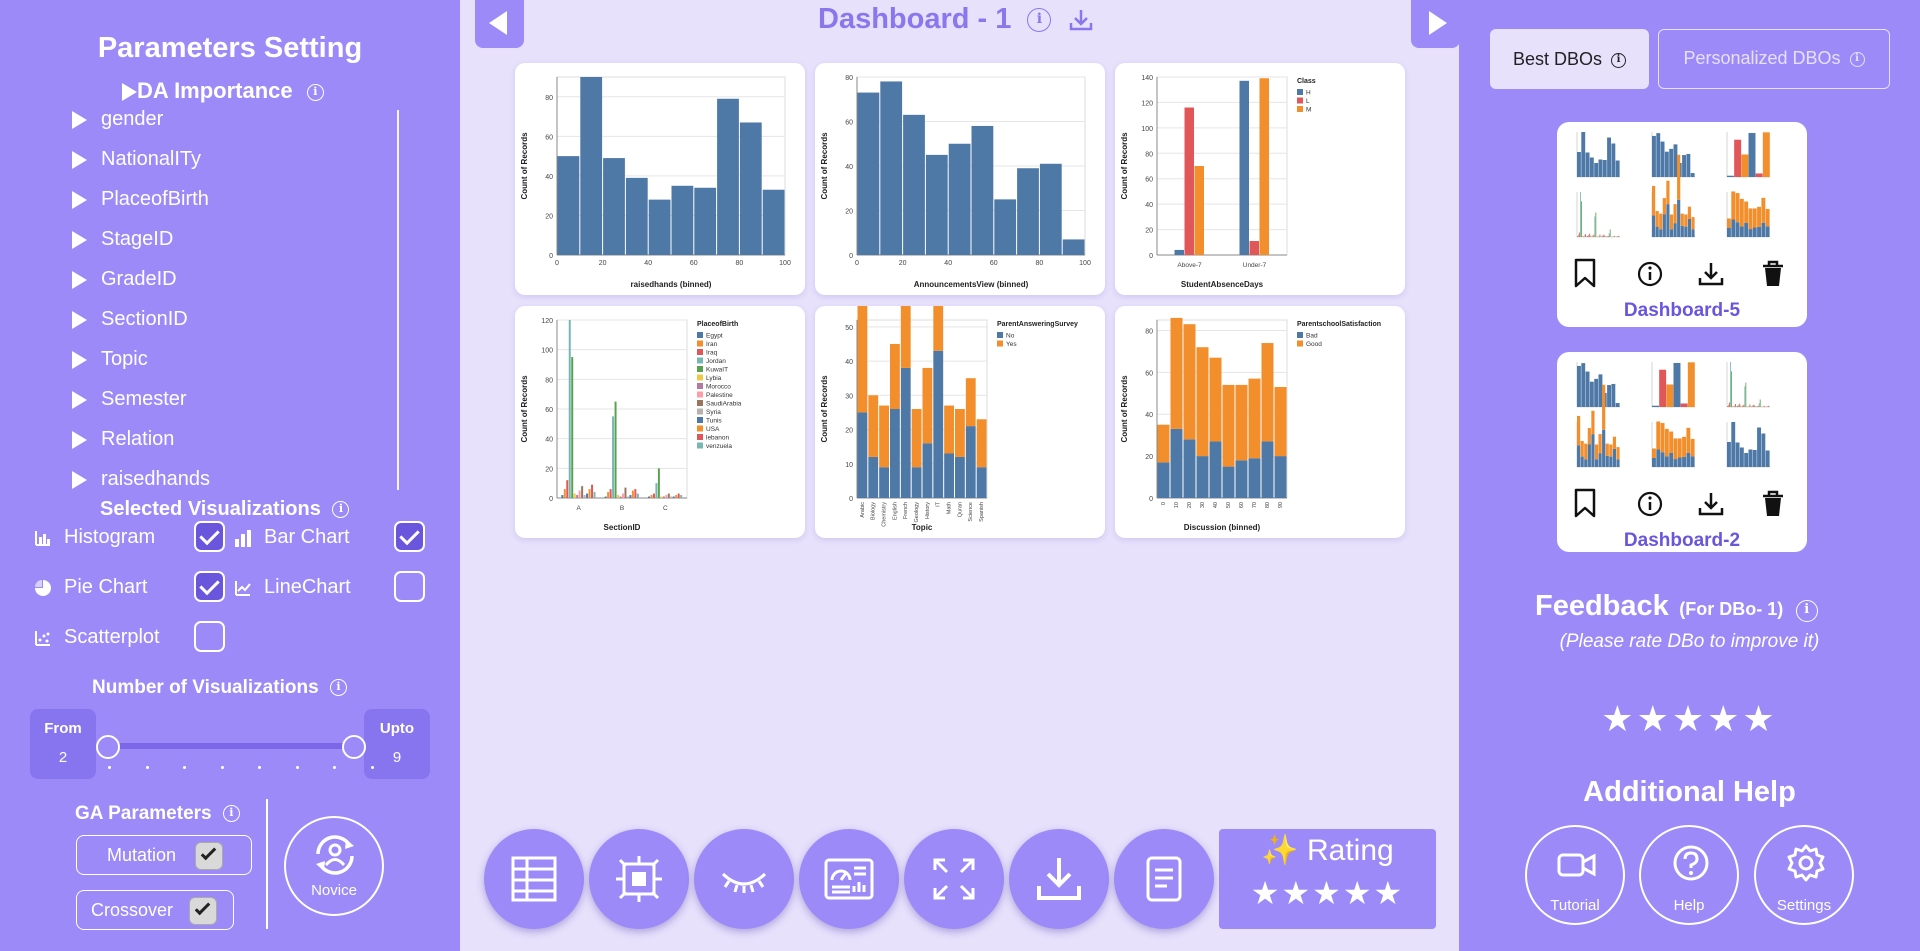  Describe the element at coordinates (203, 911) in the screenshot. I see `crossover-checkbox` at that location.